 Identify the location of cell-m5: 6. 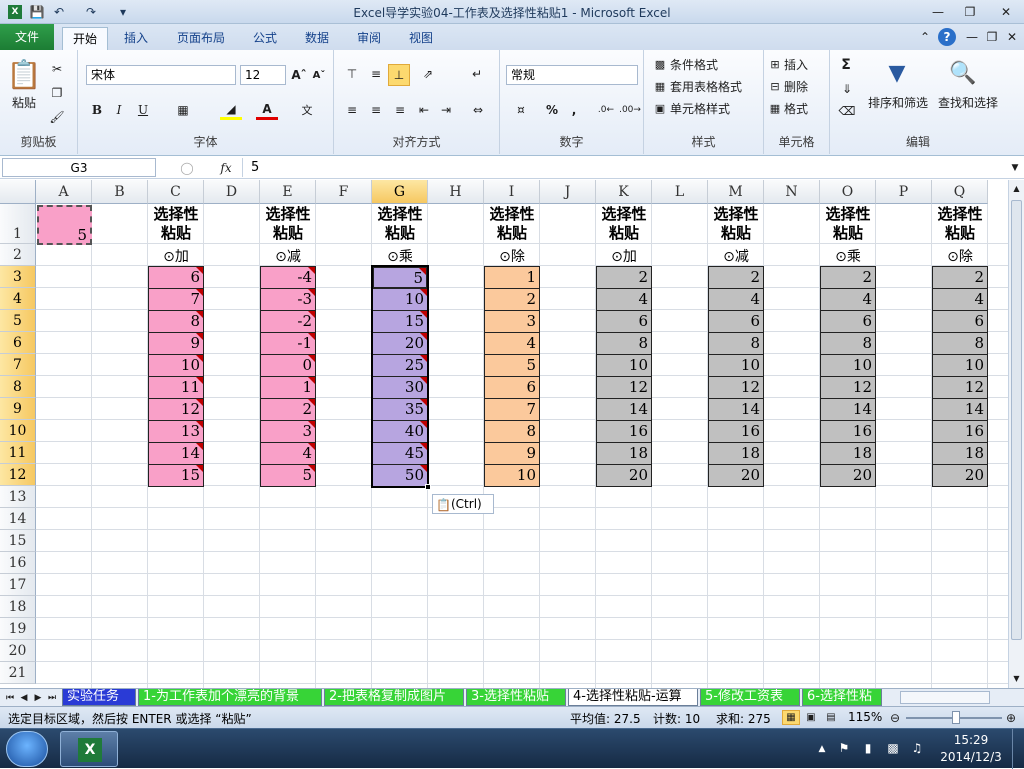
(736, 321).